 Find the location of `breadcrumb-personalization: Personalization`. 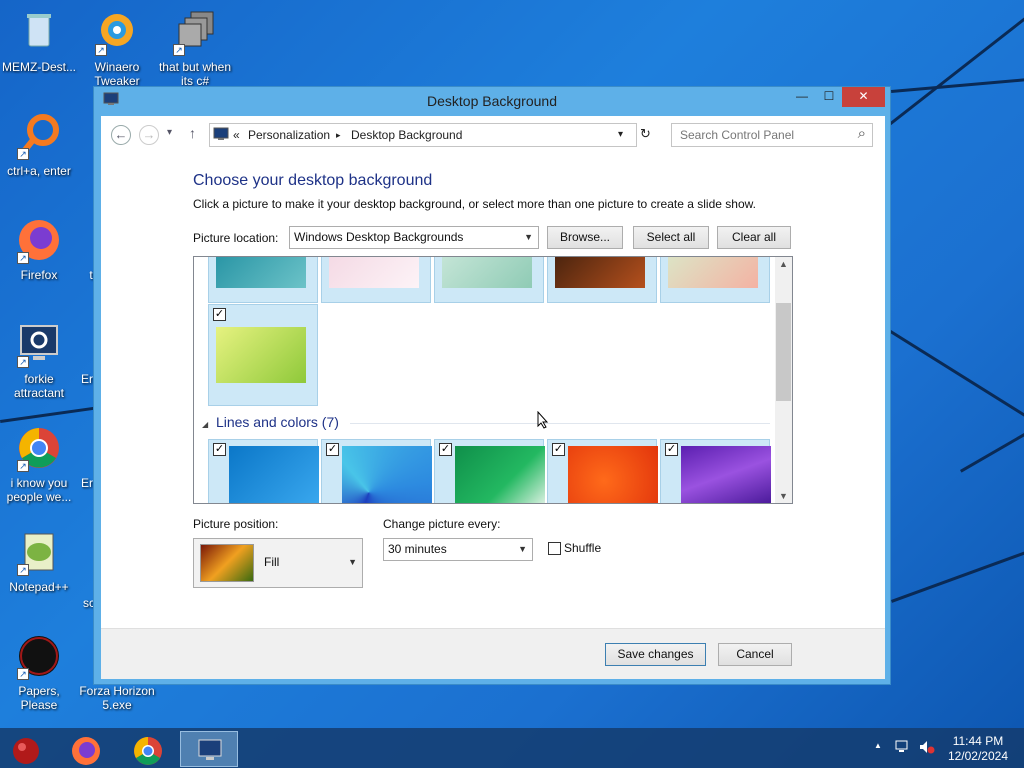

breadcrumb-personalization: Personalization is located at coordinates (289, 135).